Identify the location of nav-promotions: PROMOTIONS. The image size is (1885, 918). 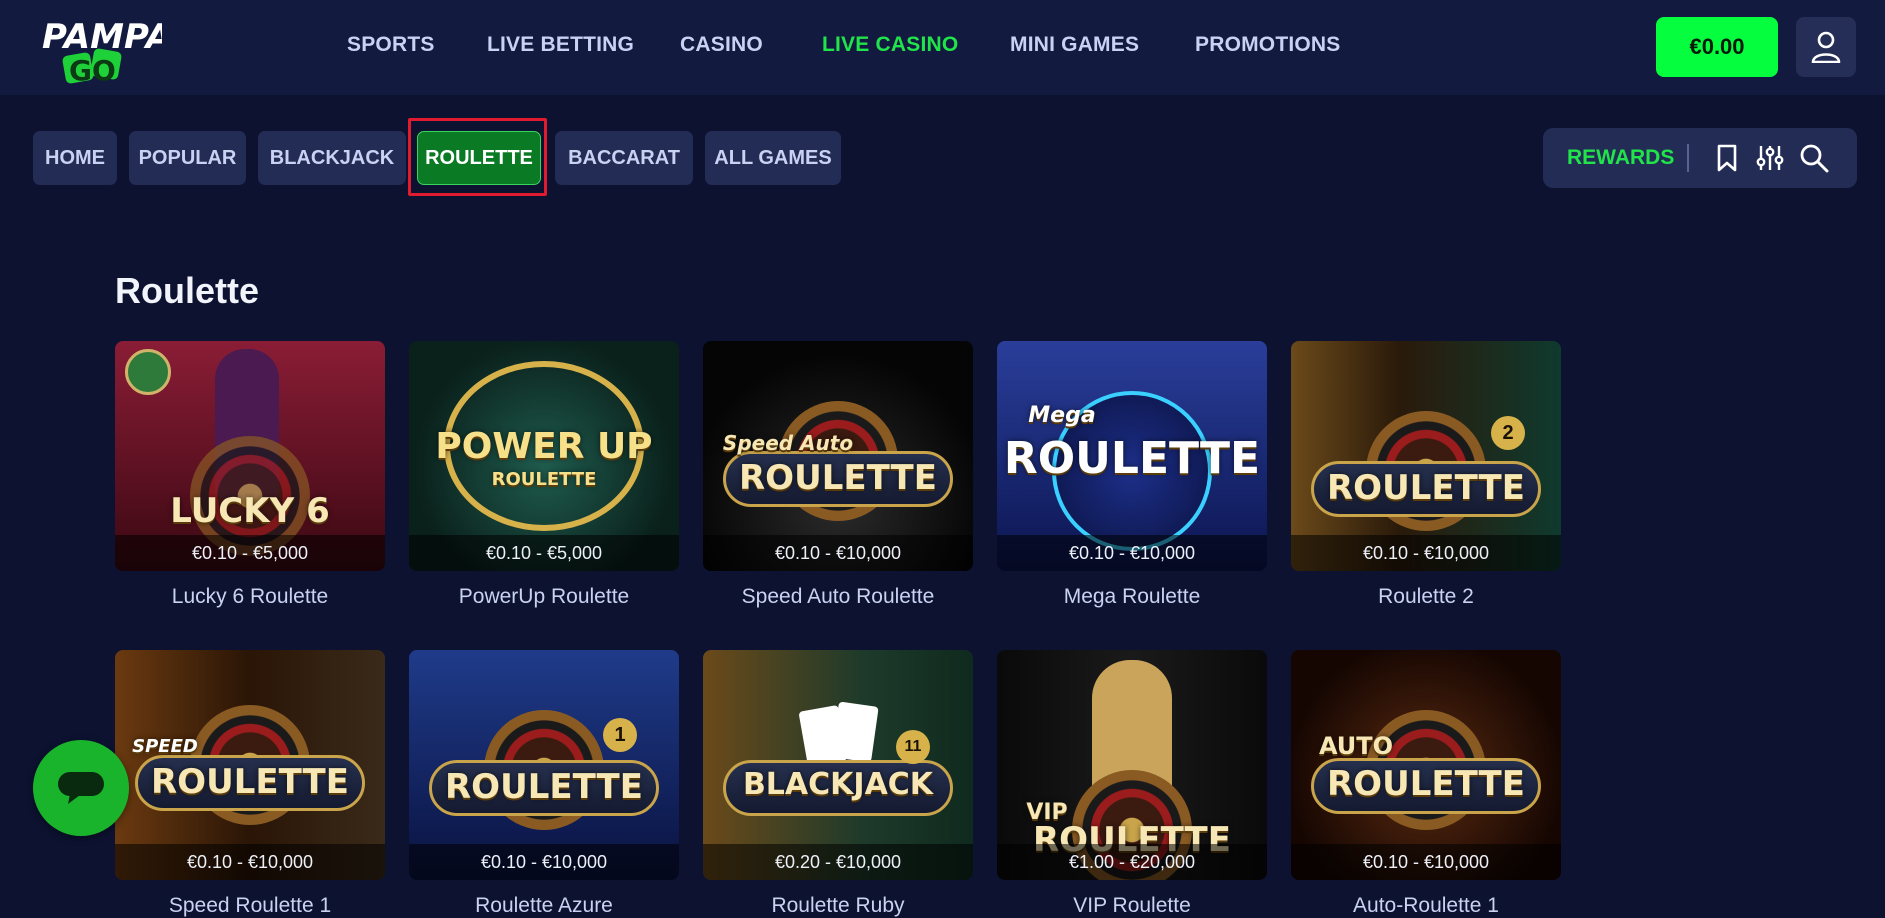
(1268, 45).